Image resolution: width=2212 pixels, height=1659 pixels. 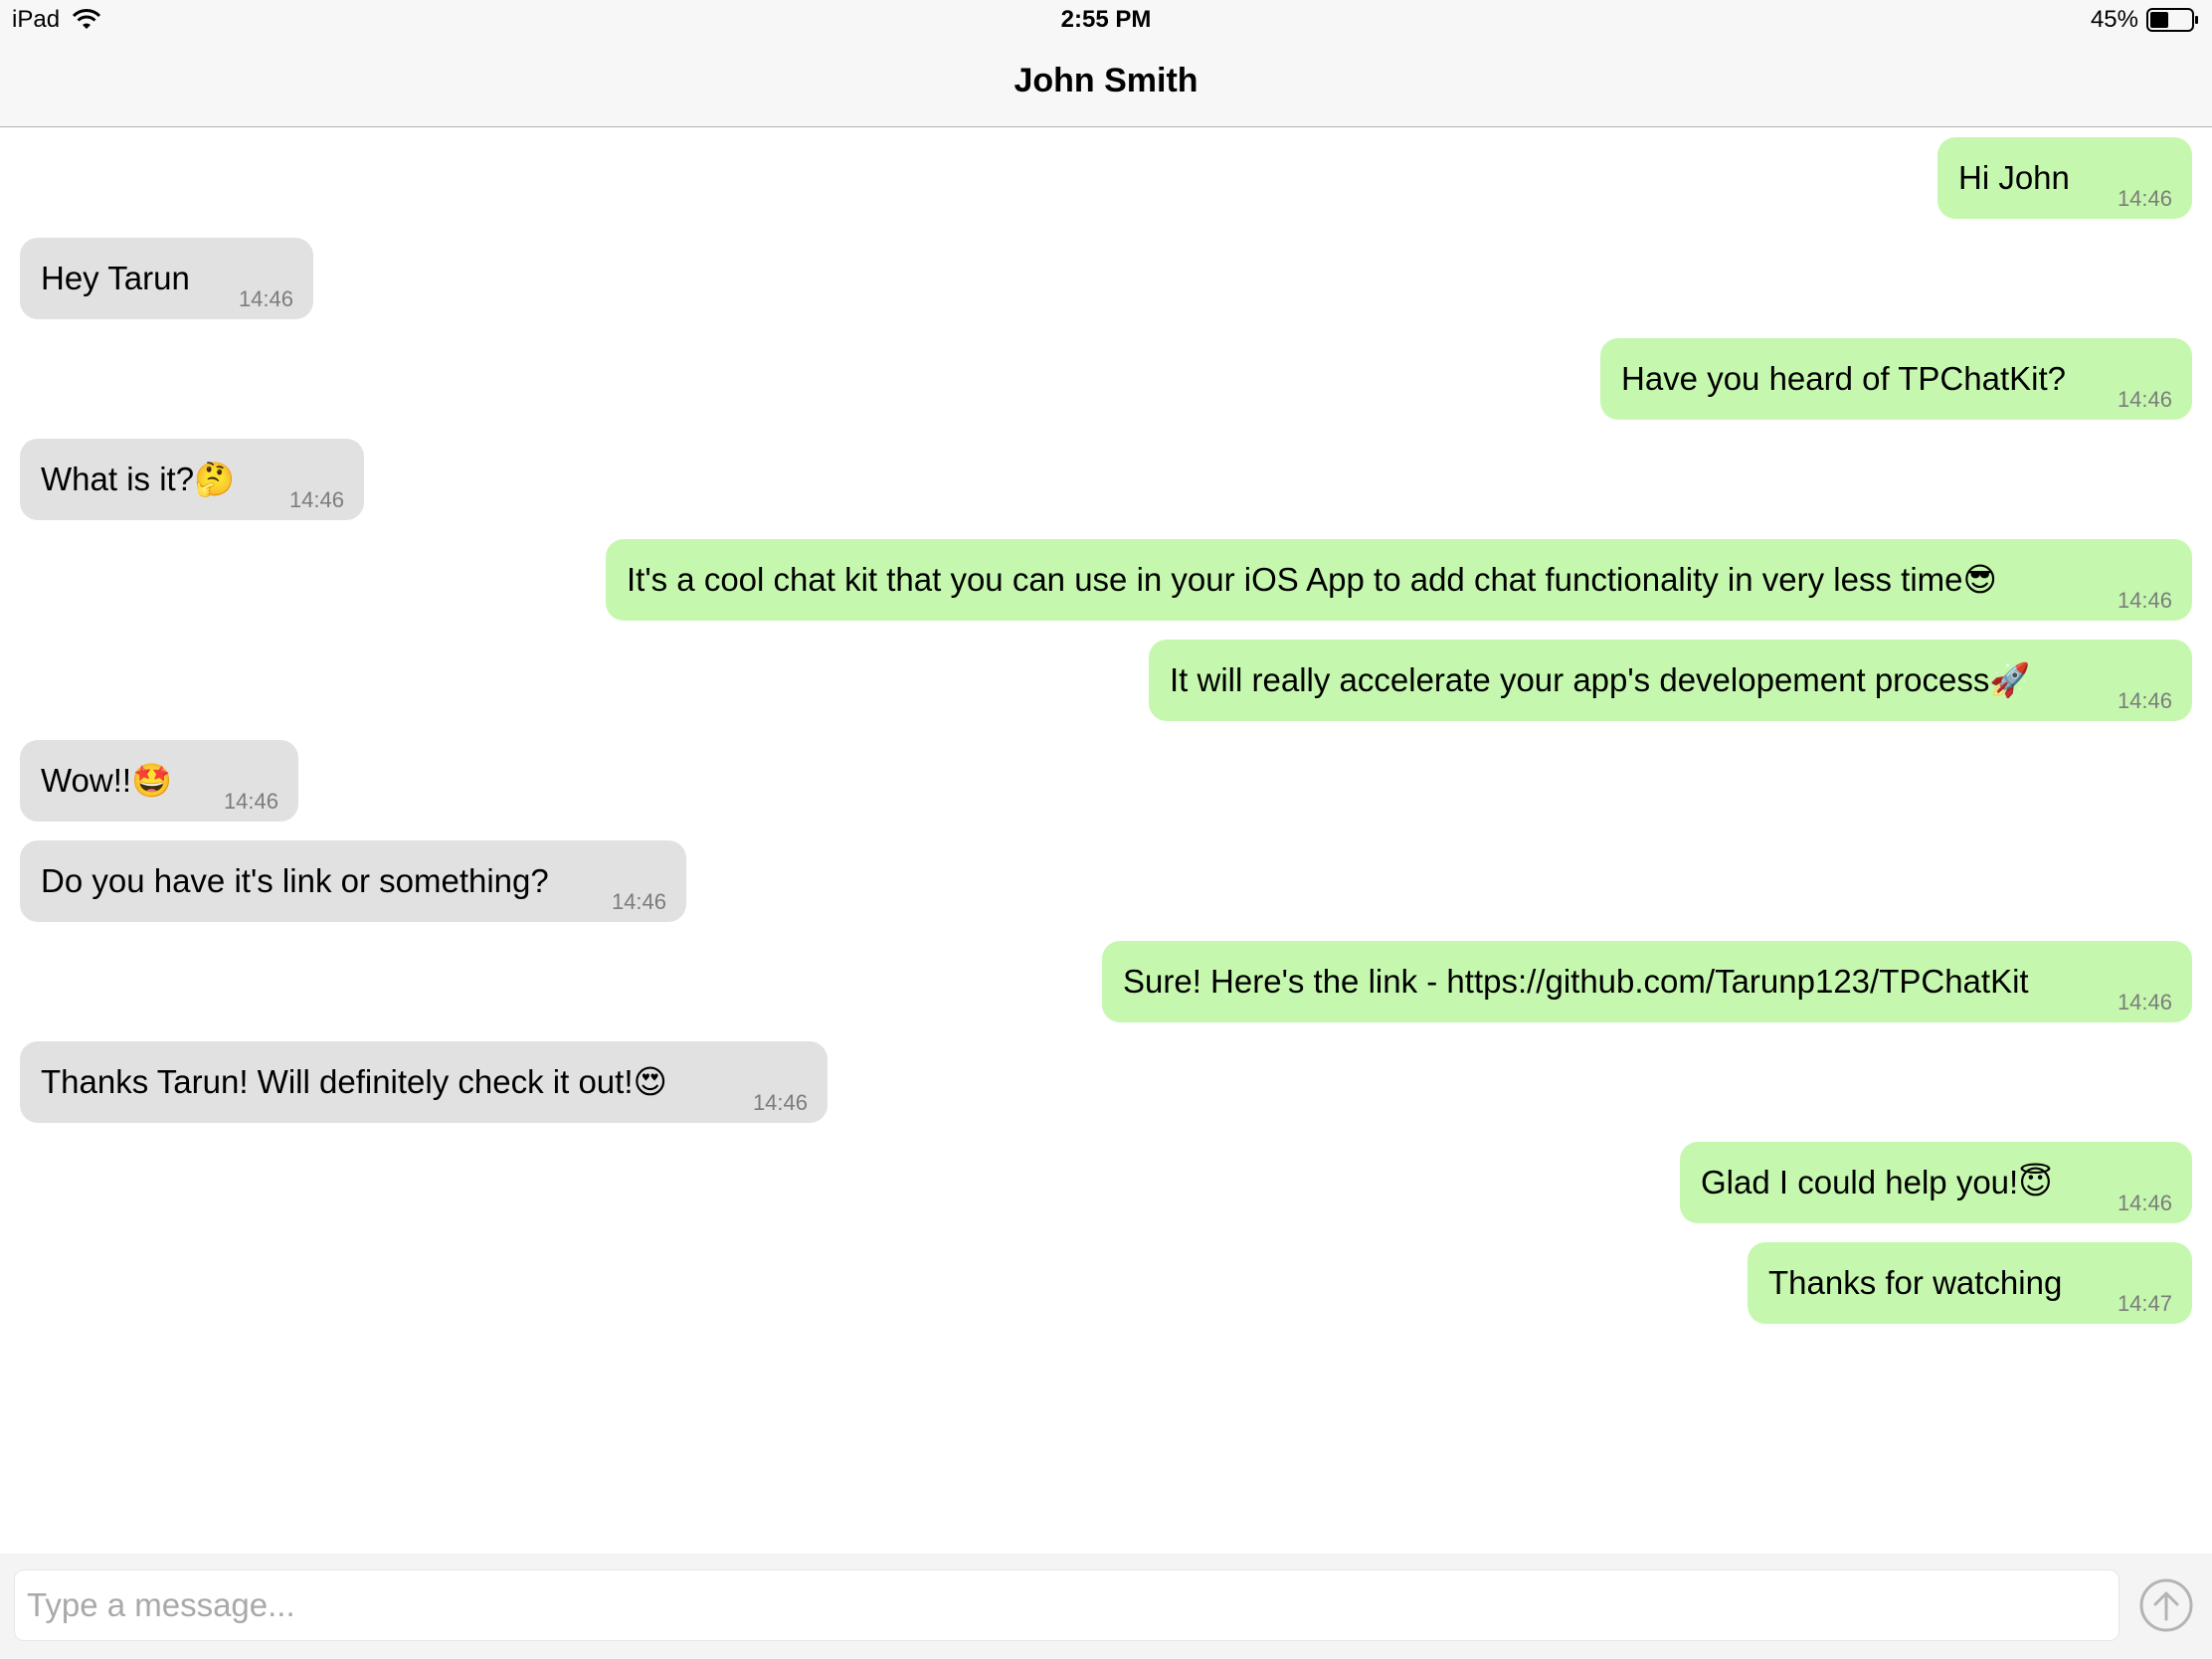 I want to click on message-text: Wow!!🤩, so click(x=107, y=780).